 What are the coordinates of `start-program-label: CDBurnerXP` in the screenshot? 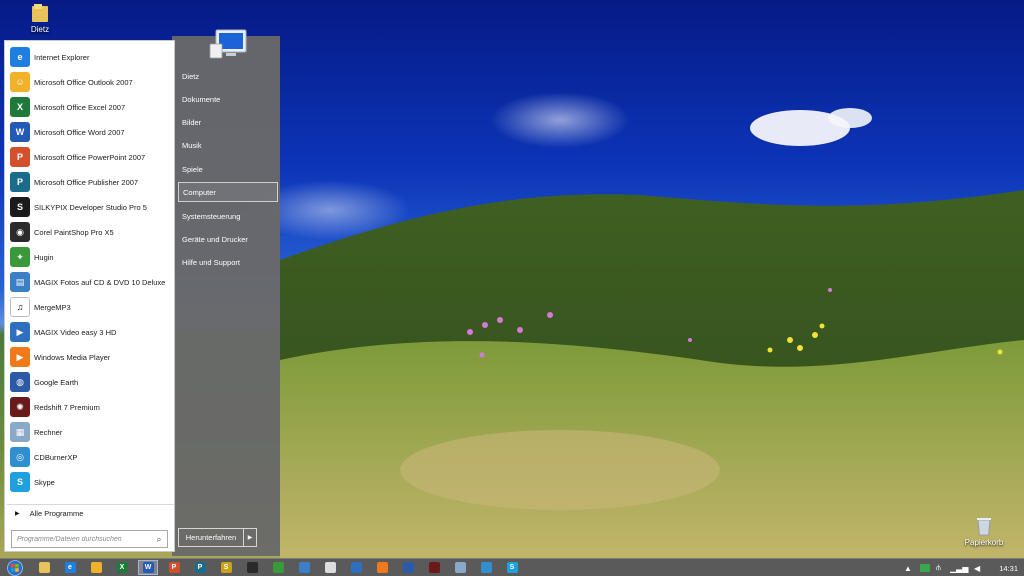 It's located at (56, 457).